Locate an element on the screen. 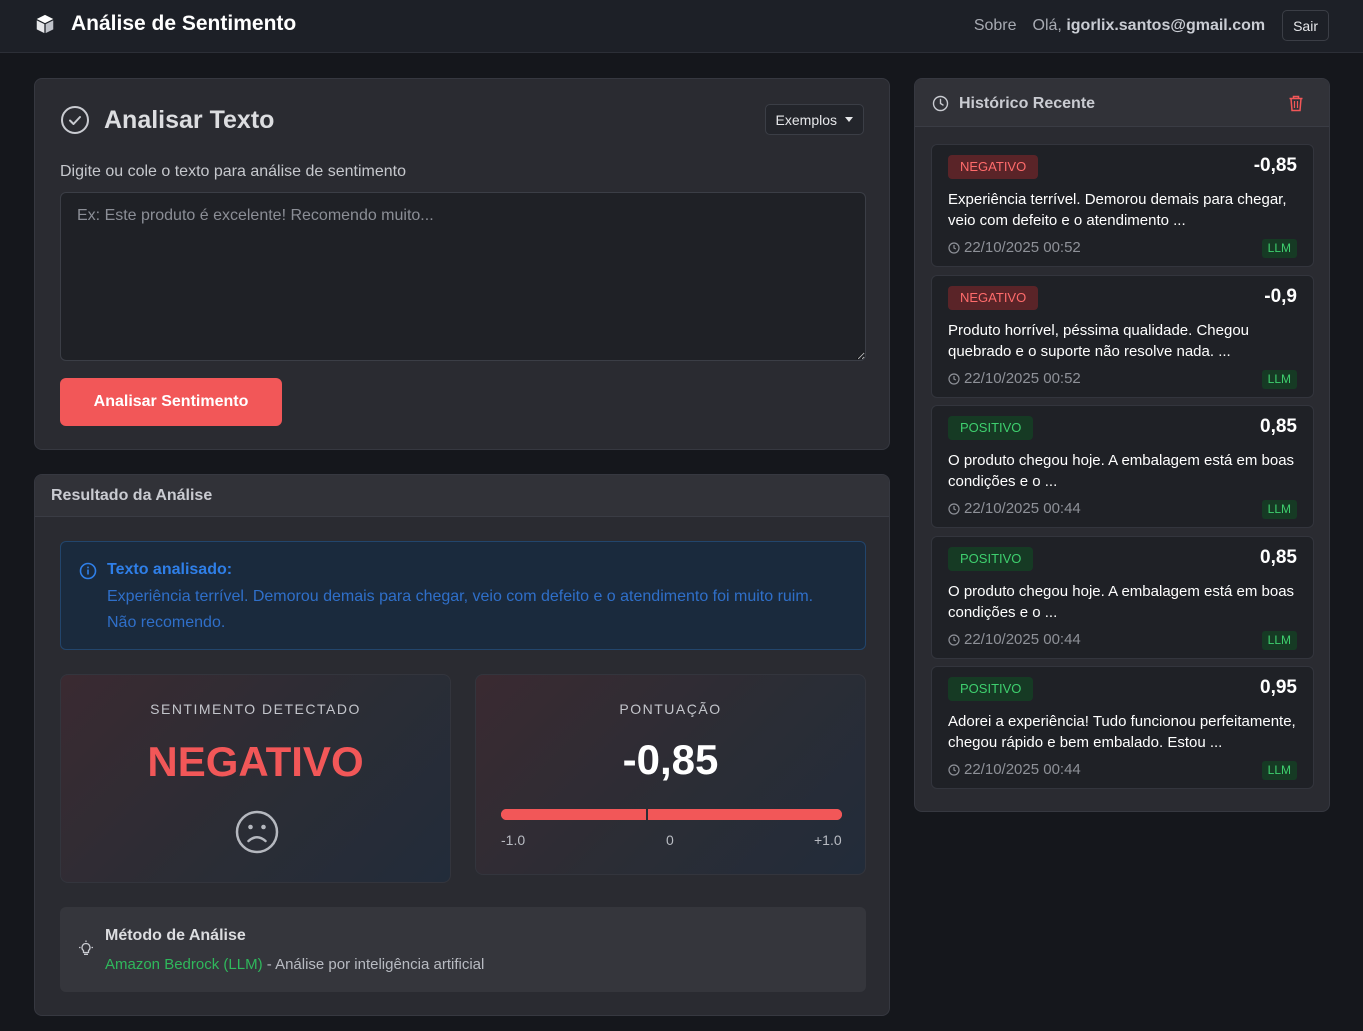  score-box: PONTUAÇÃO -0,85 -1.0 0 +1.0 is located at coordinates (670, 774).